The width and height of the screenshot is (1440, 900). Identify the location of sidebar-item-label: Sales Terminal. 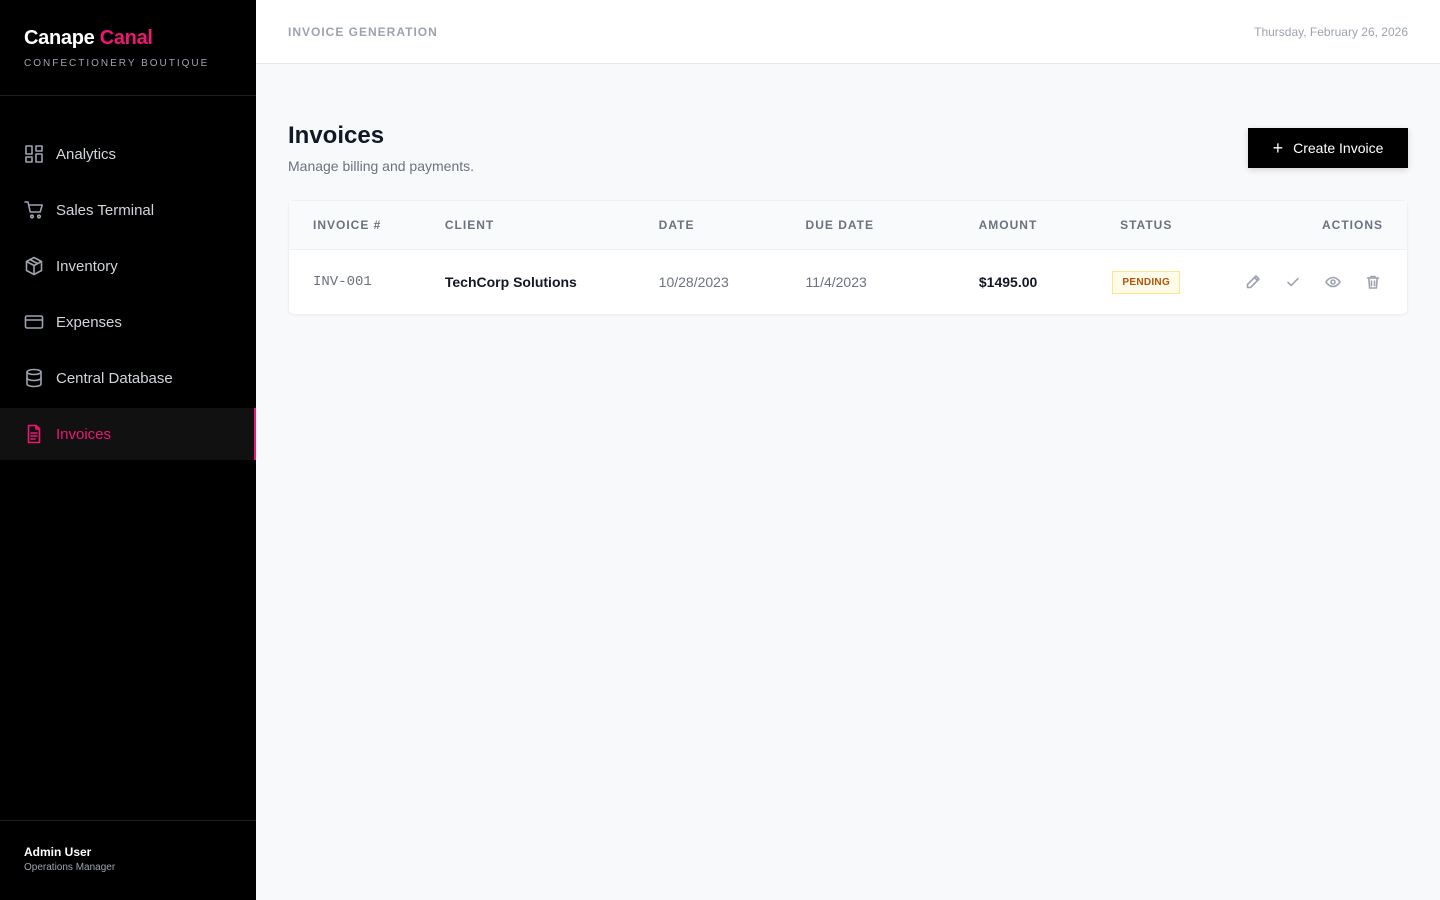
(105, 210).